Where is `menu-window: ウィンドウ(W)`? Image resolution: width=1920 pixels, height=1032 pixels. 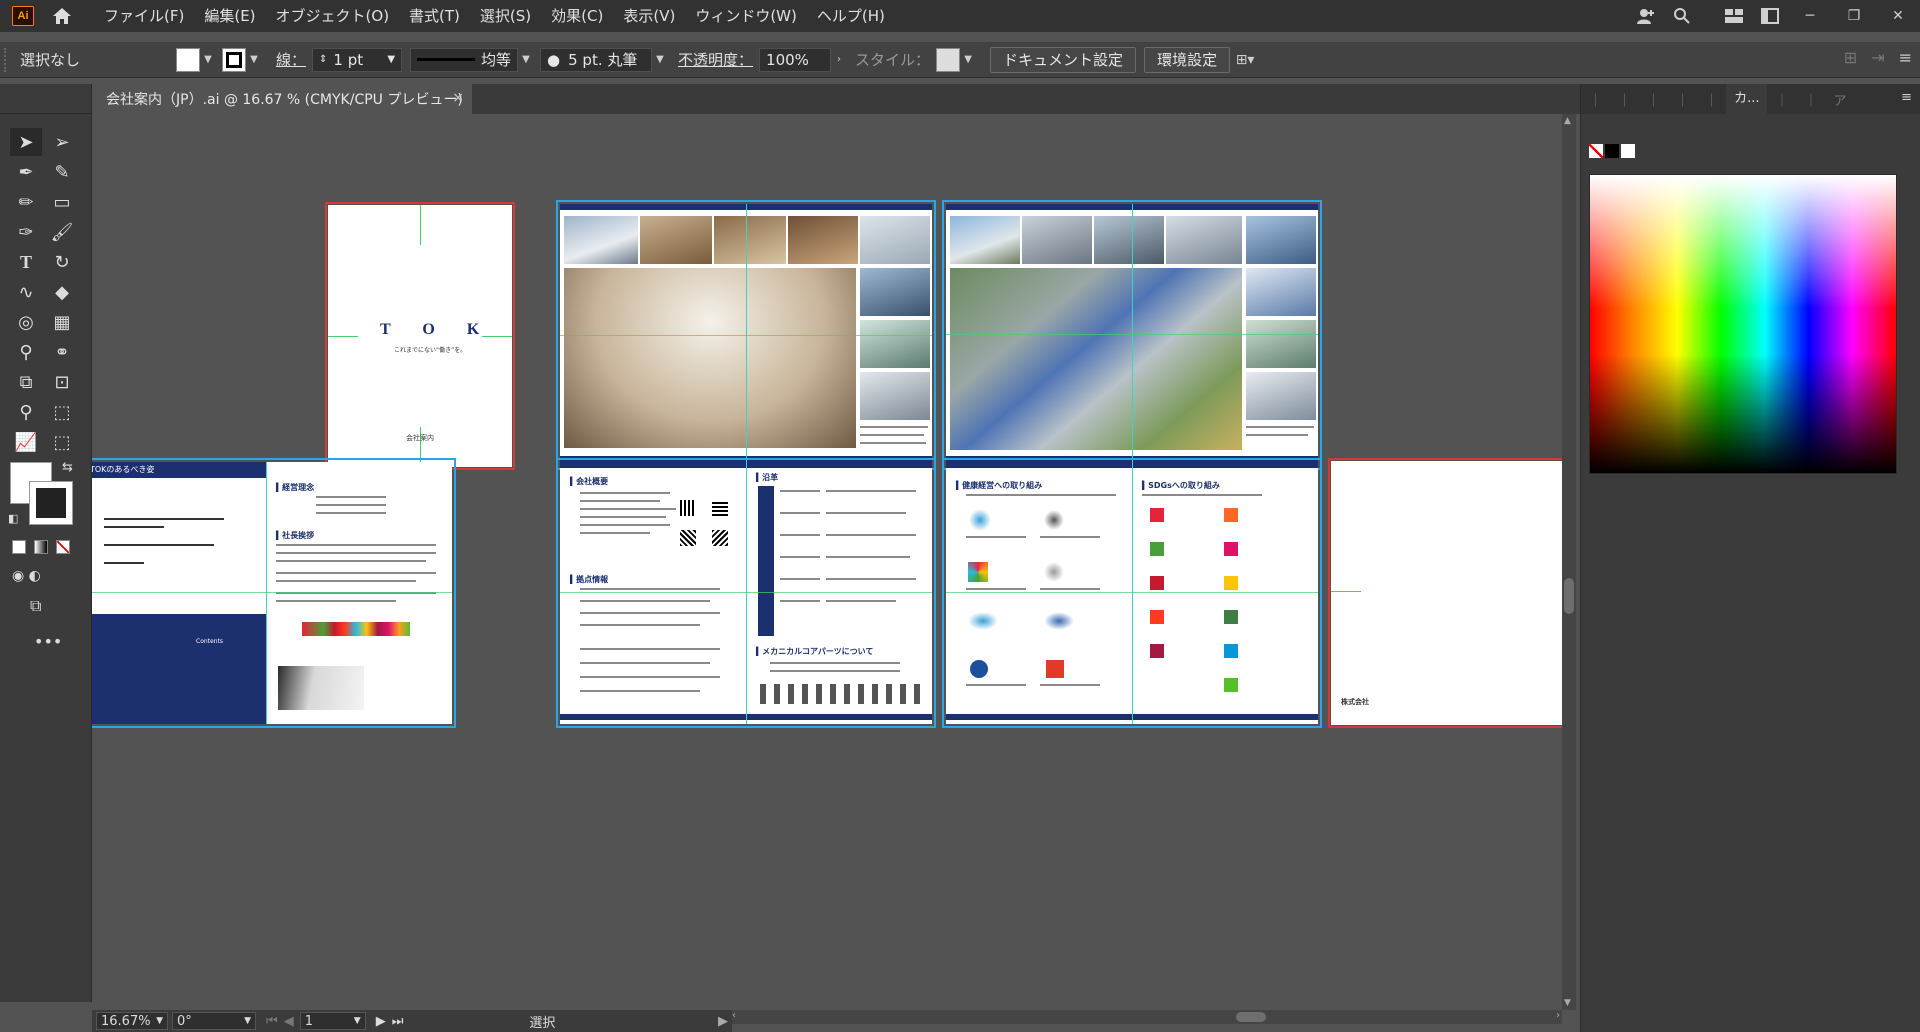
menu-window: ウィンドウ(W) is located at coordinates (746, 16).